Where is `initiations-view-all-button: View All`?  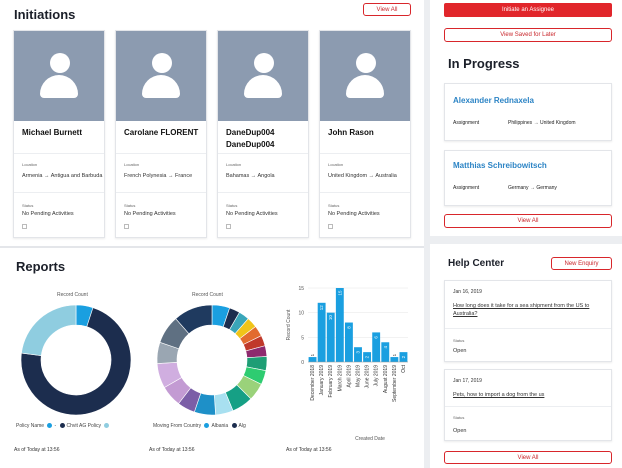
initiations-view-all-button: View All is located at coordinates (387, 9).